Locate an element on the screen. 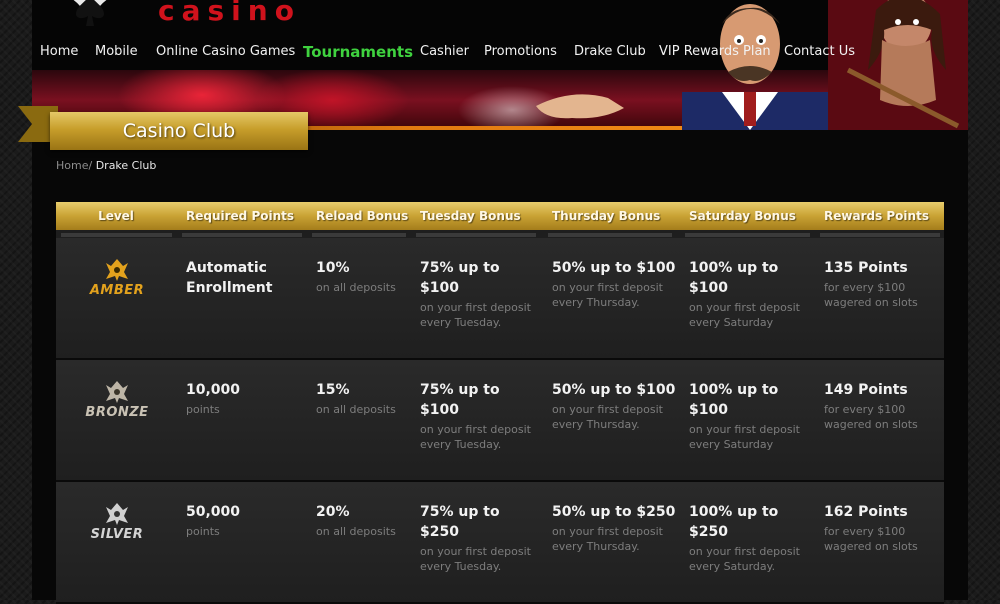 Image resolution: width=1000 pixels, height=604 pixels. reload-bonus-value: 10% is located at coordinates (333, 268).